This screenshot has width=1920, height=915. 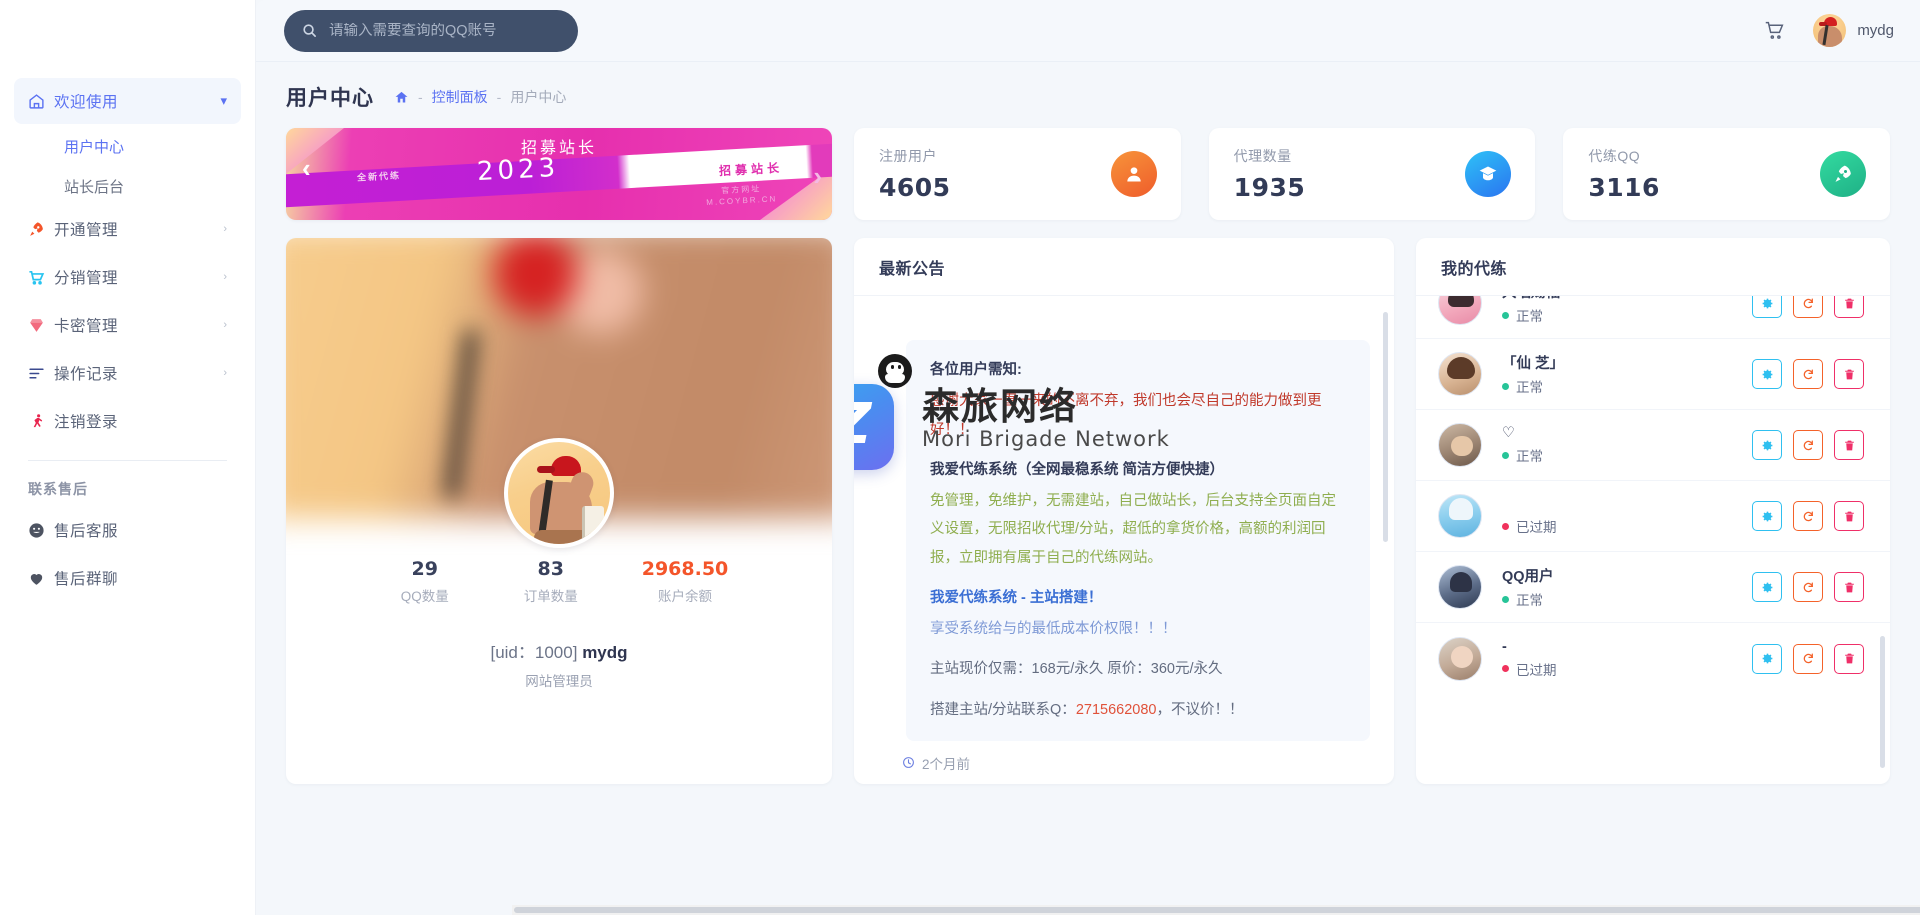 I want to click on sidebar-sub-label: 站长后台, so click(x=94, y=187).